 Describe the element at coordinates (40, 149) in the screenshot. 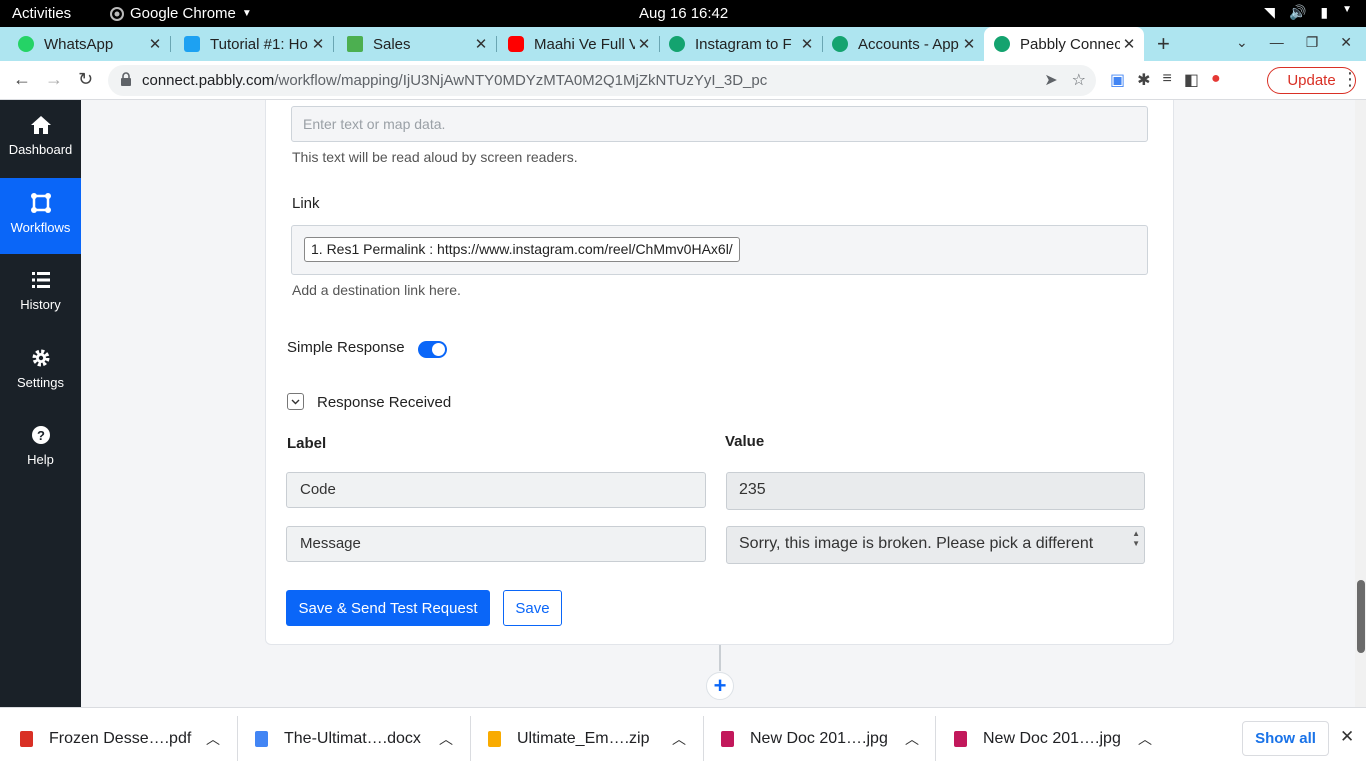

I see `sidebar-item-label: Dashboard` at that location.